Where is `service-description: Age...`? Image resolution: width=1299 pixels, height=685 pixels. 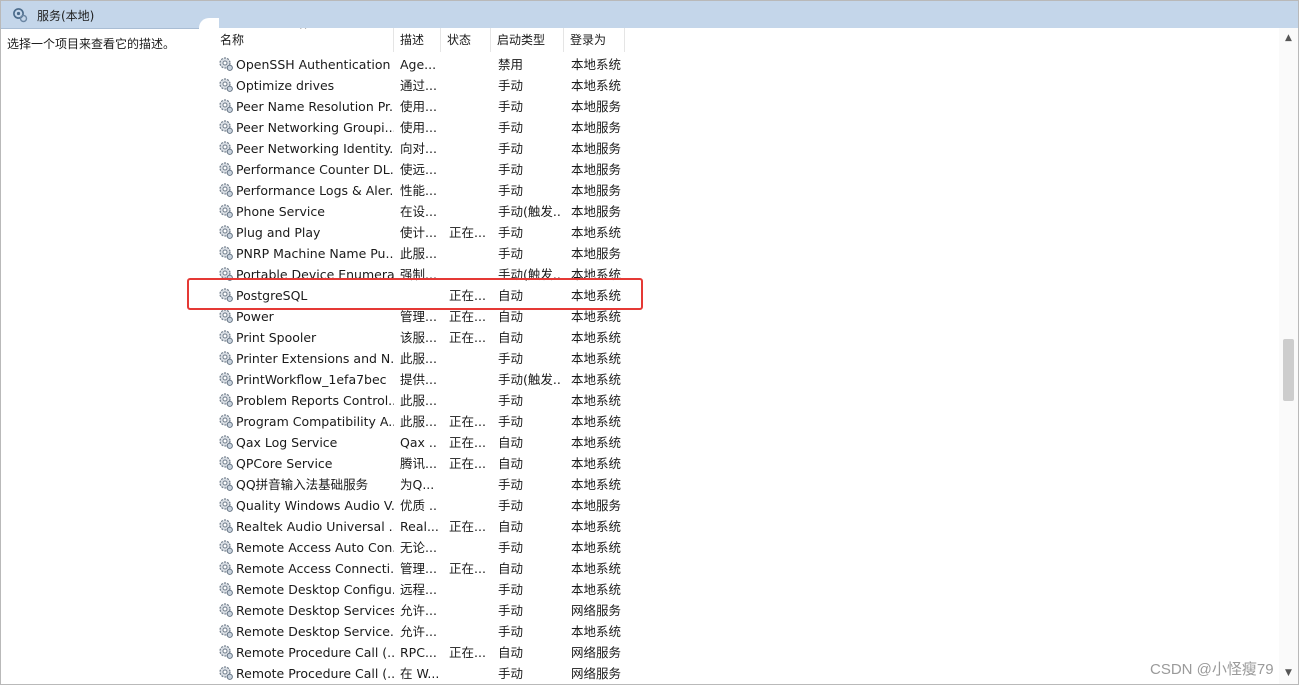
service-description: Age... is located at coordinates (418, 64).